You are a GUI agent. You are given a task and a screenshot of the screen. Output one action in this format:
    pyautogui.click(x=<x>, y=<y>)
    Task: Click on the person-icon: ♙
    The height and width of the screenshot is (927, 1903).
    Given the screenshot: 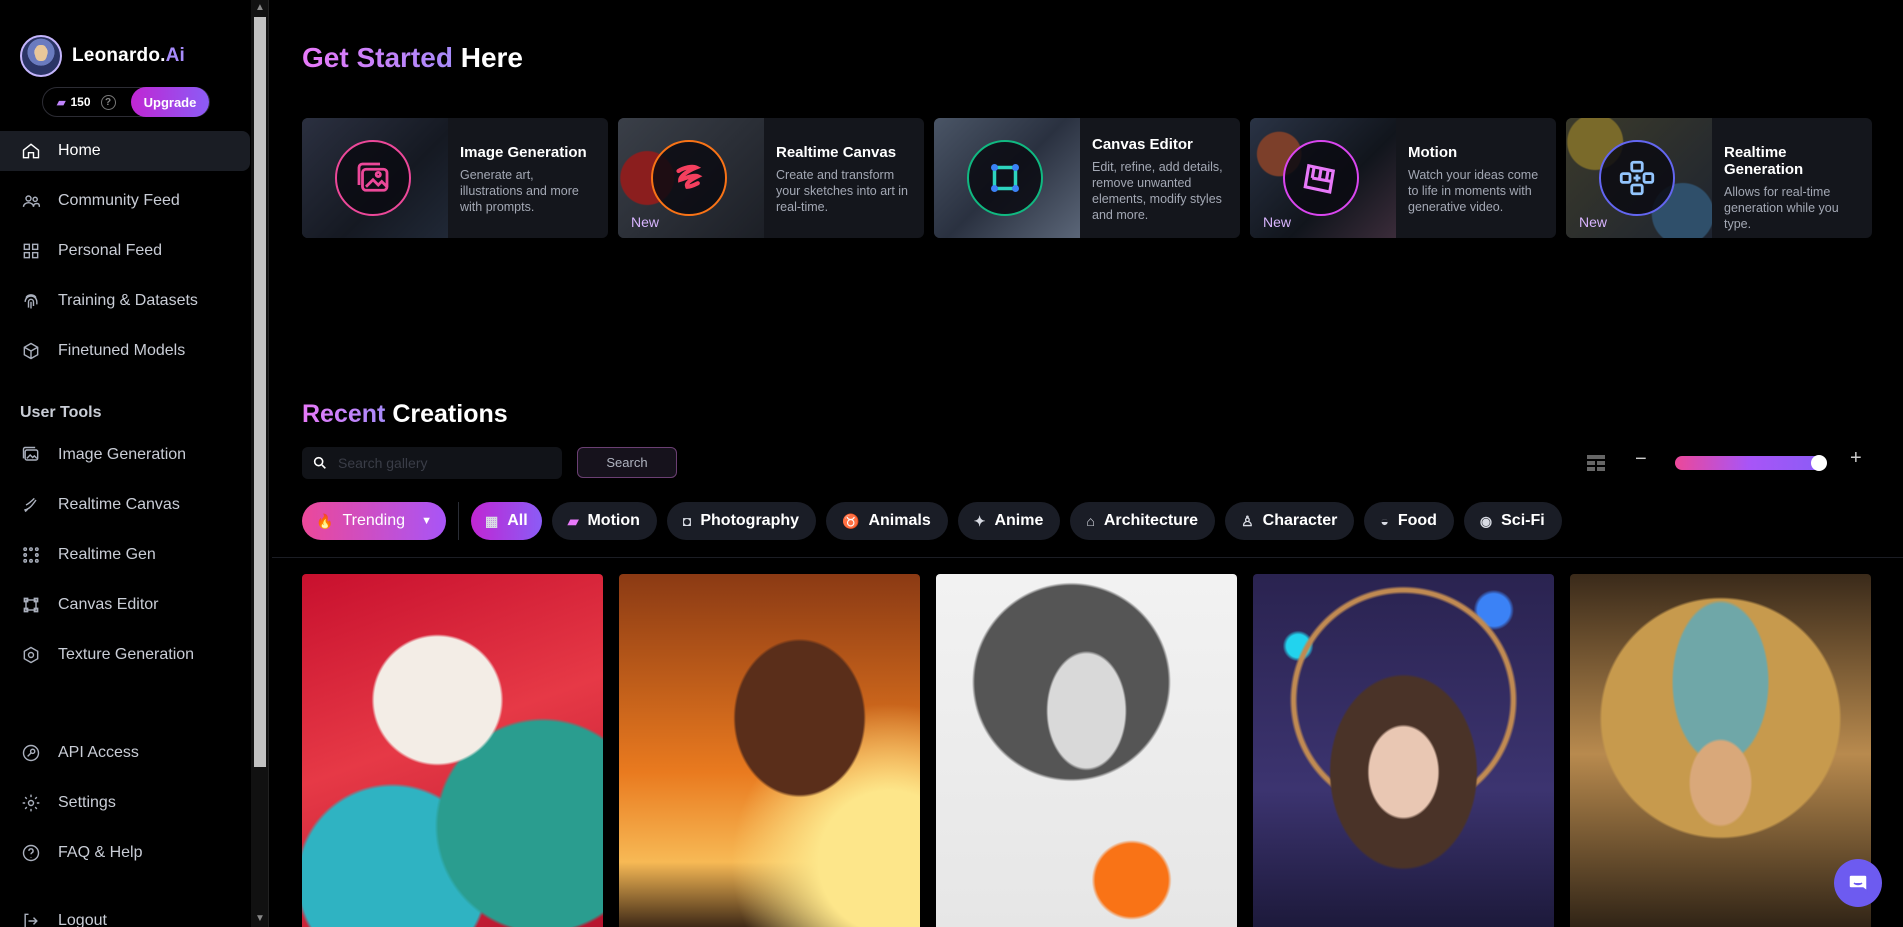 What is the action you would take?
    pyautogui.click(x=1247, y=520)
    